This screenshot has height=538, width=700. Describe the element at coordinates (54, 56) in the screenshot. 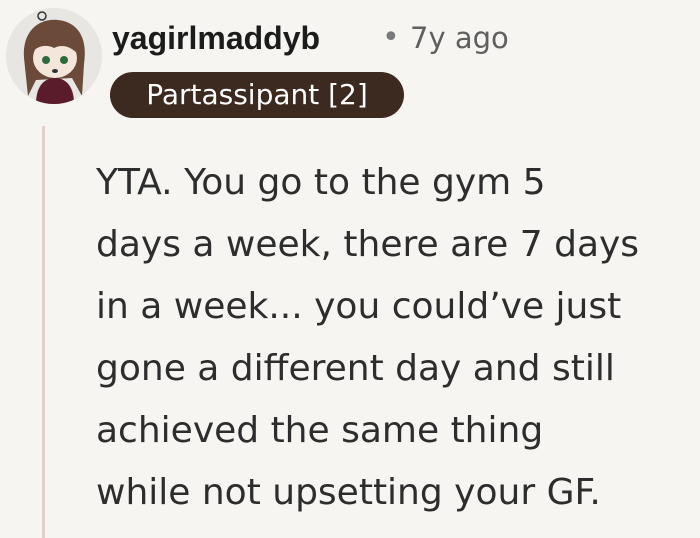

I see `user-avatar-icon` at that location.